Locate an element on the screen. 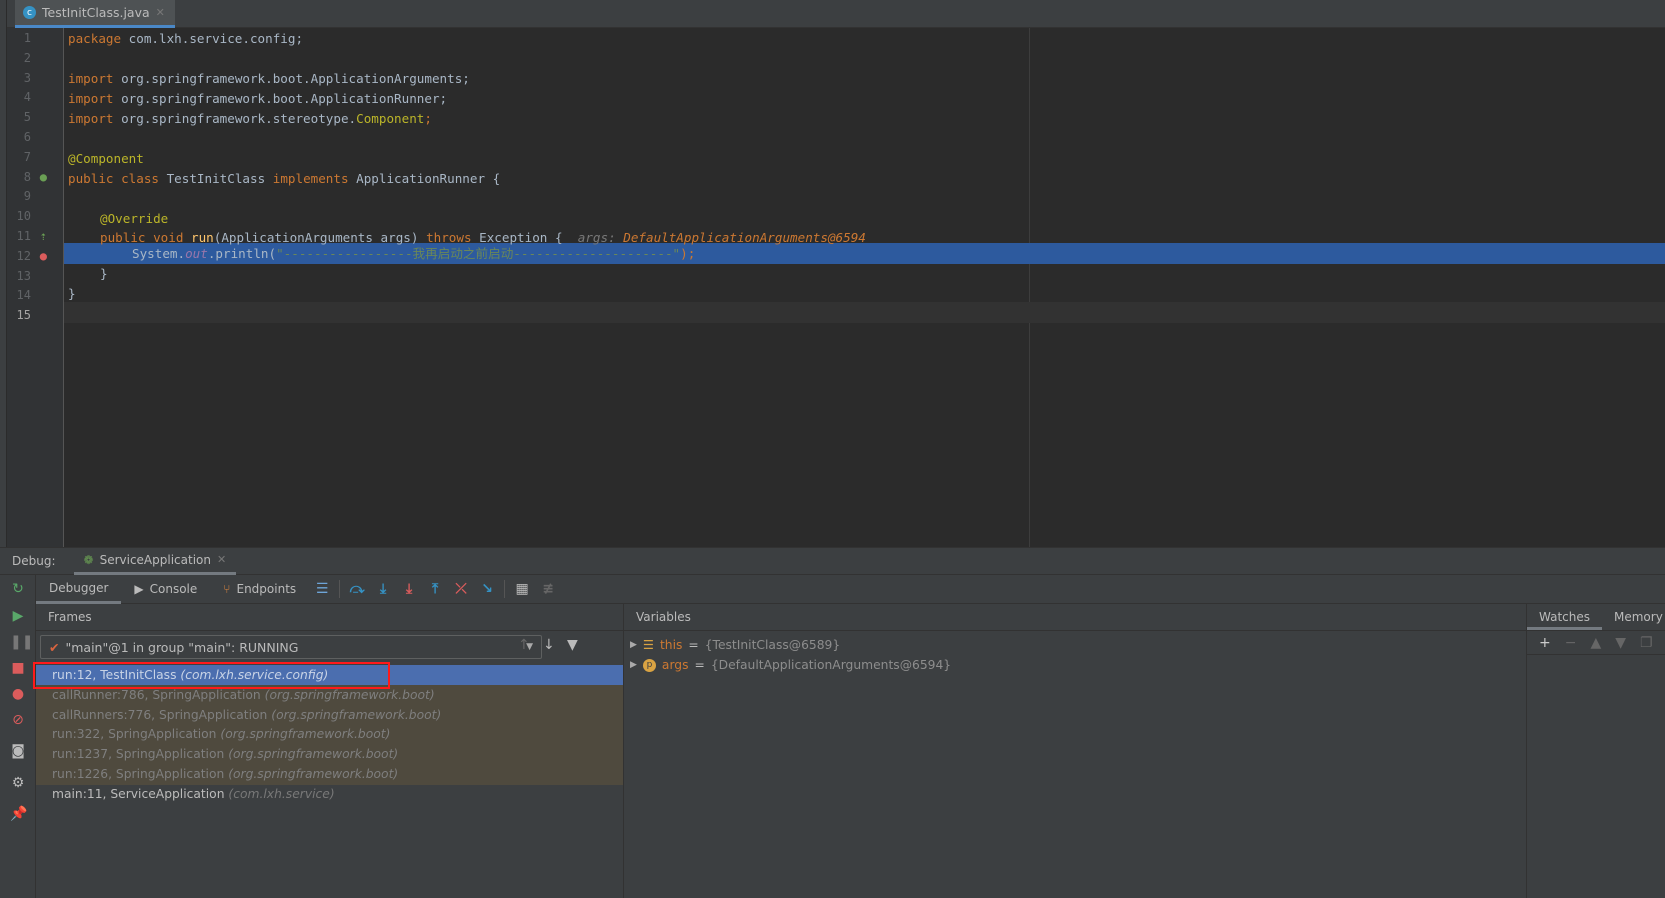  line-number: 1 is located at coordinates (27, 38).